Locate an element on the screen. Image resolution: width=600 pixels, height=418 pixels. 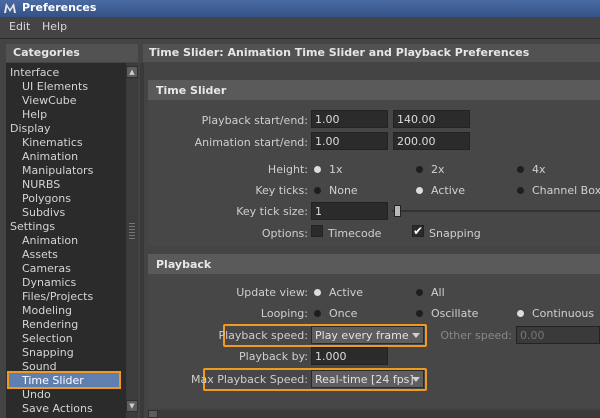
category-item: Manipulators is located at coordinates (57, 171).